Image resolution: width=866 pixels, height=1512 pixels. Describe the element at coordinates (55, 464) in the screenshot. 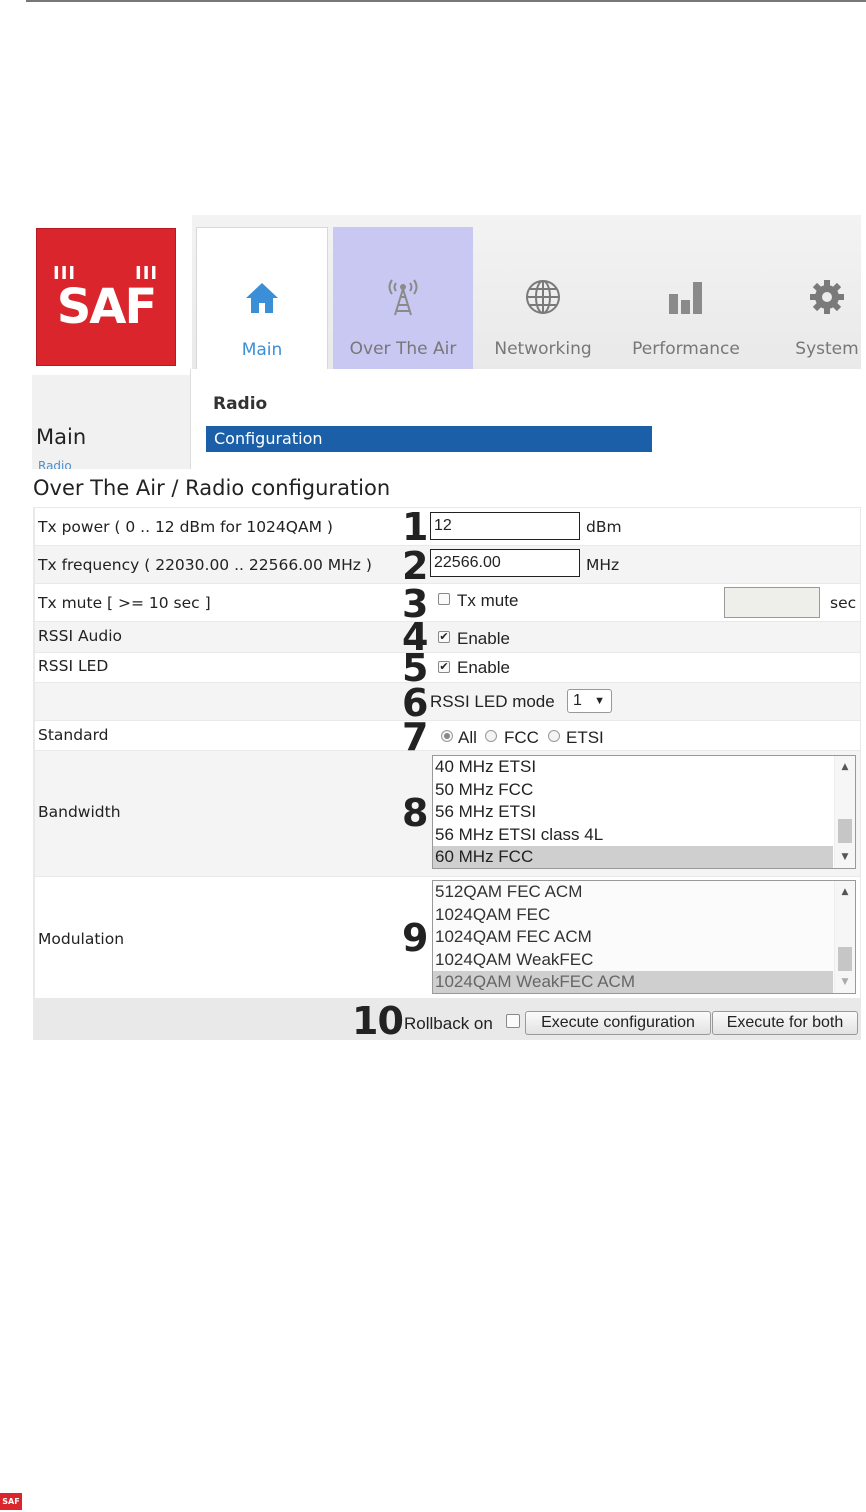

I see `sidebar-item-radio: Radio` at that location.